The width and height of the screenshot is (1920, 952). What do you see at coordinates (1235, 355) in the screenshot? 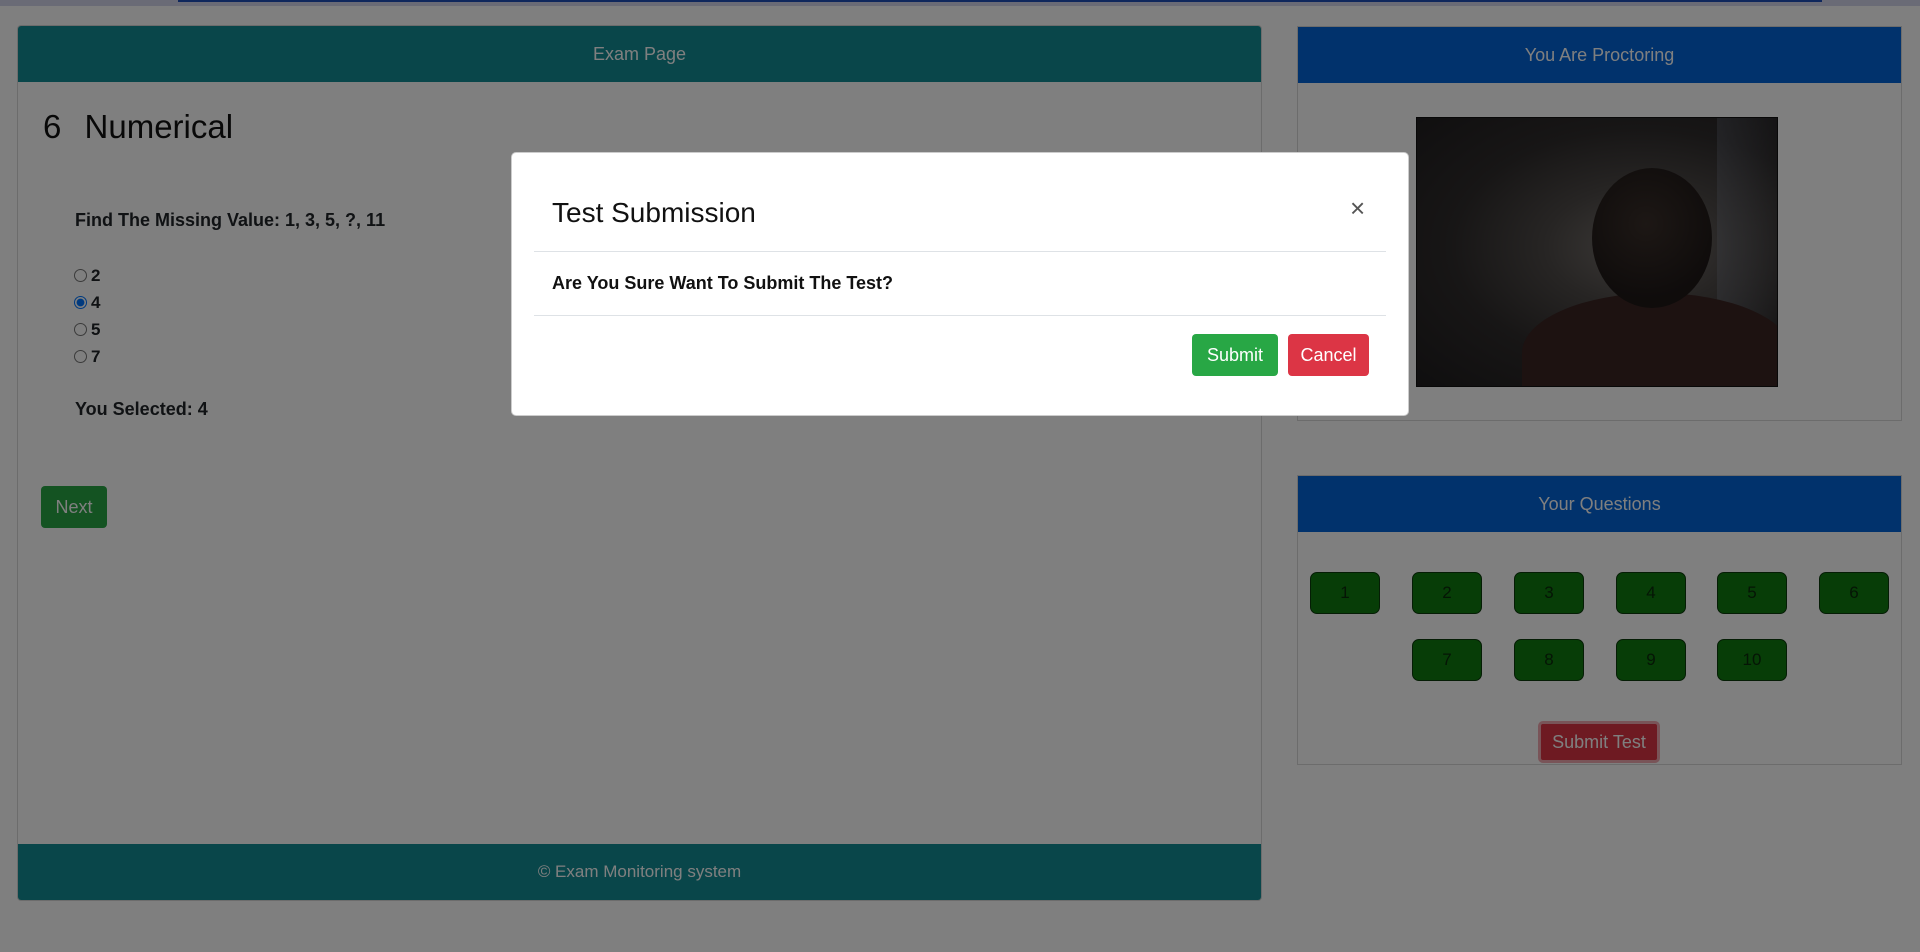
I see `modal-submit-button: Submit` at bounding box center [1235, 355].